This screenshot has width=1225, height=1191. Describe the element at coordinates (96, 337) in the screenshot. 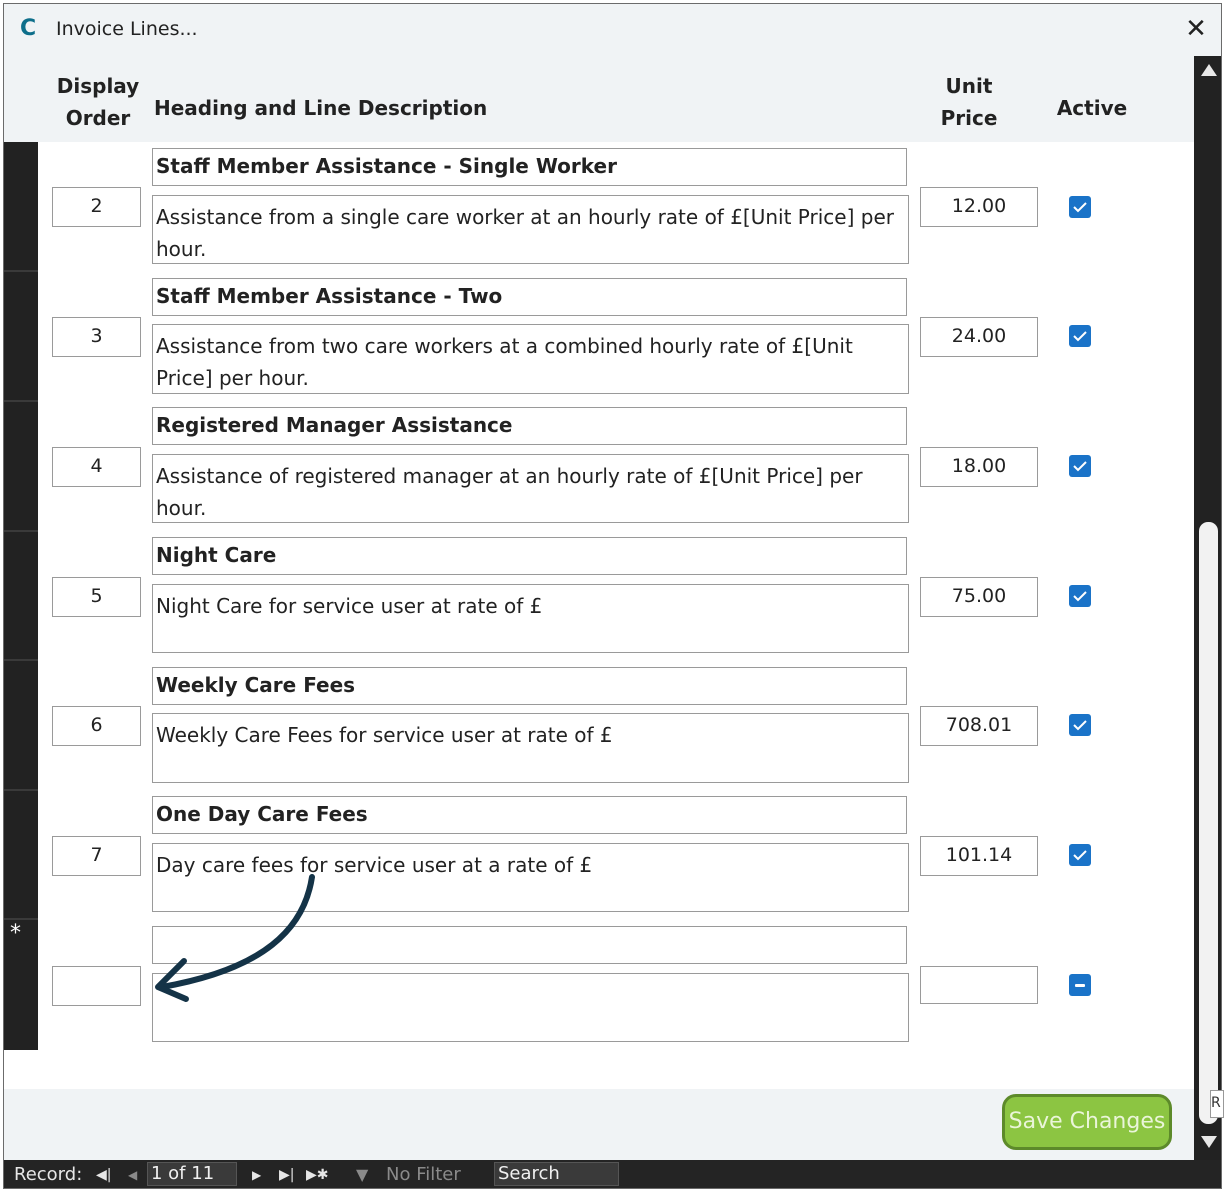

I see `display-order-field: 3` at that location.